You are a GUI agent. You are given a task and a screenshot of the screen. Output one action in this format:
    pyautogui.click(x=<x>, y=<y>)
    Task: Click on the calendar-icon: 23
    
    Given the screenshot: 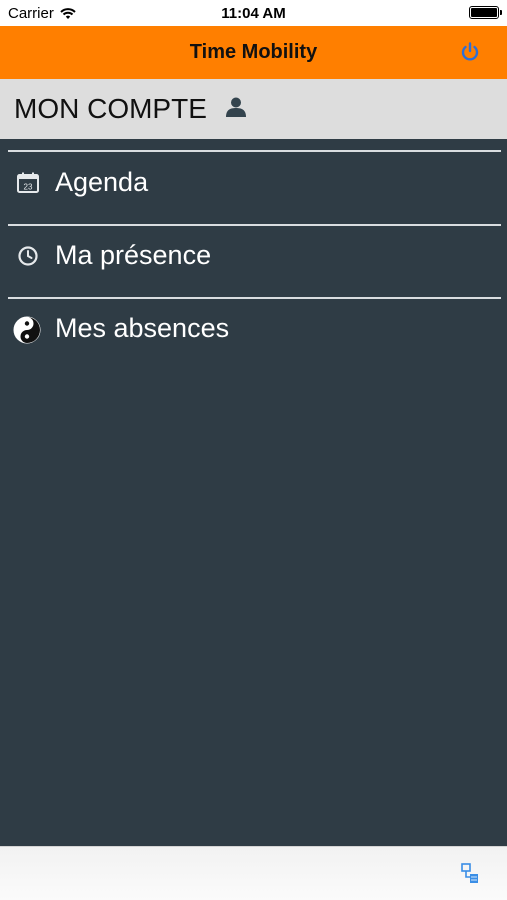 What is the action you would take?
    pyautogui.click(x=28, y=182)
    